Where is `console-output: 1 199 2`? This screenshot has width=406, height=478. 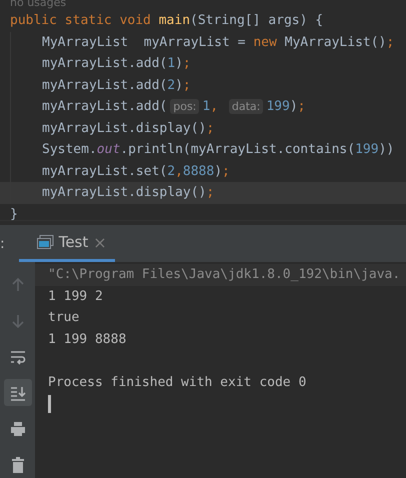
console-output: 1 199 2 is located at coordinates (75, 297).